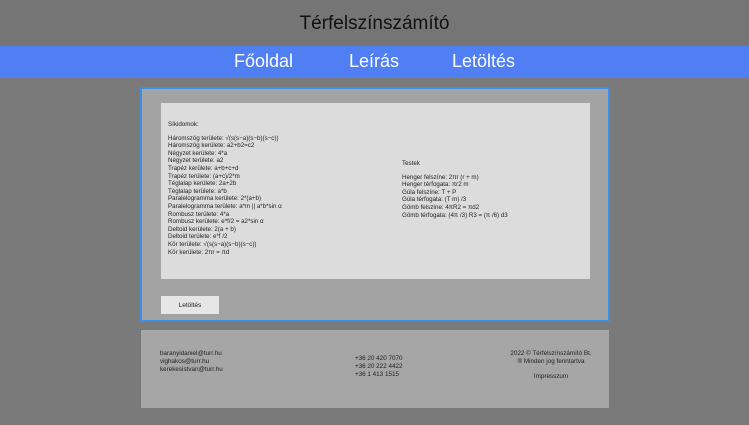 The height and width of the screenshot is (425, 749). I want to click on site-title: Térfelszínszámító, so click(374, 23).